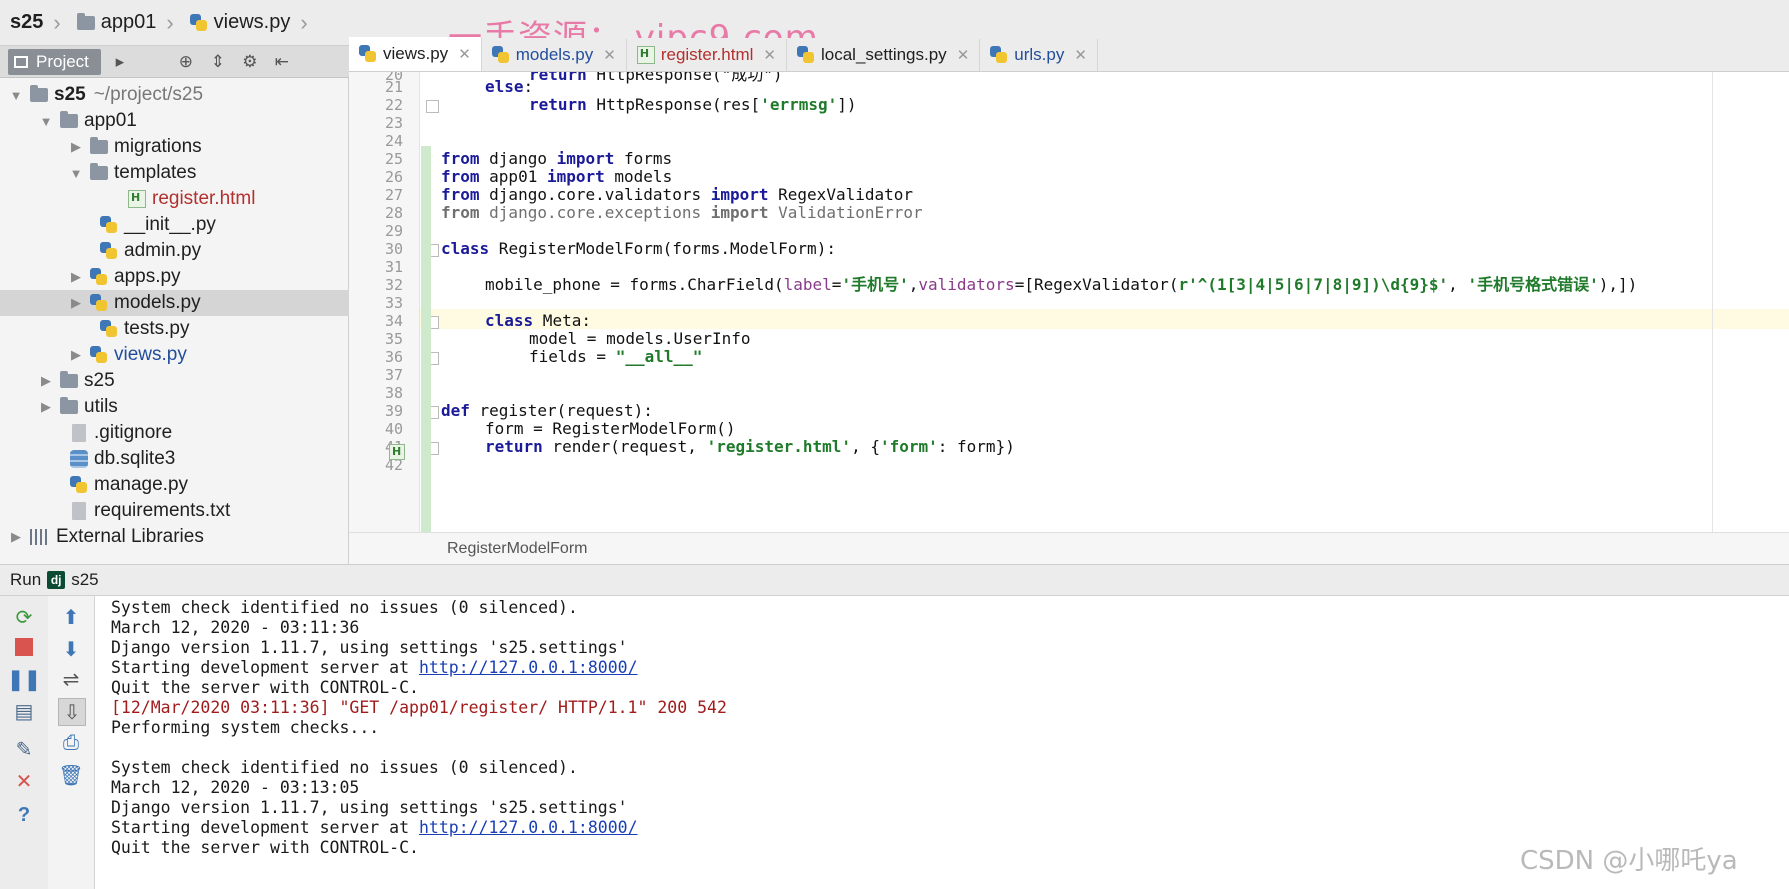 This screenshot has width=1789, height=889. Describe the element at coordinates (845, 212) in the screenshot. I see `code-text: ValidationError` at that location.